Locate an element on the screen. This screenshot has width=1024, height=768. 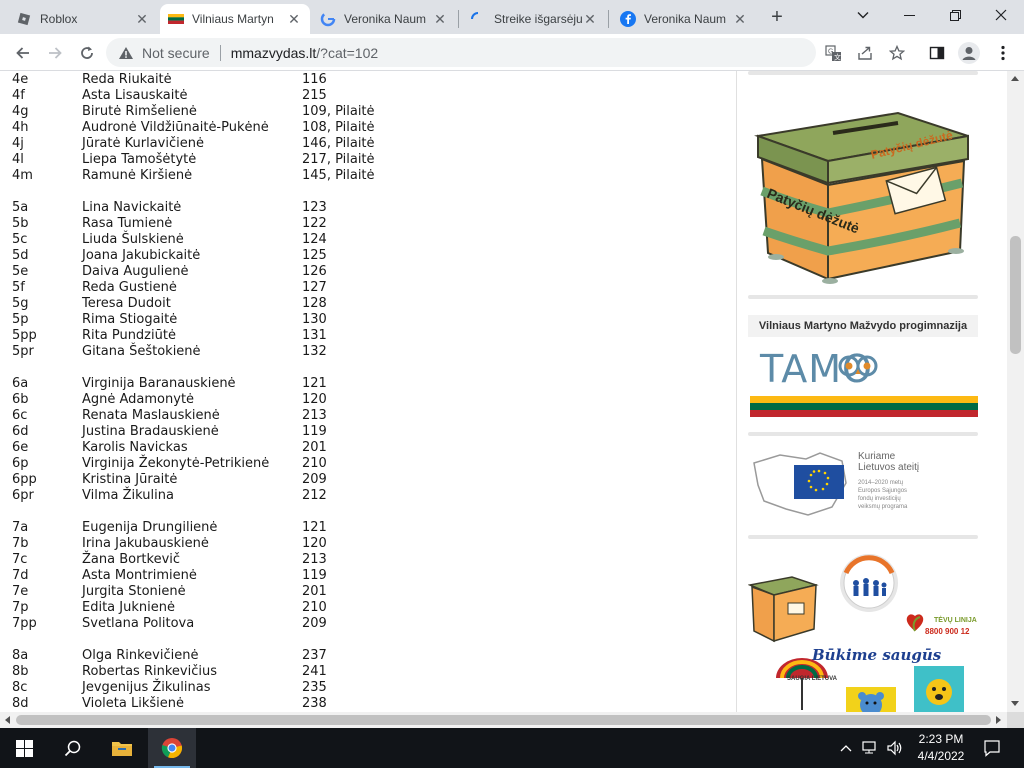
class-code: 7a is located at coordinates (20, 527).